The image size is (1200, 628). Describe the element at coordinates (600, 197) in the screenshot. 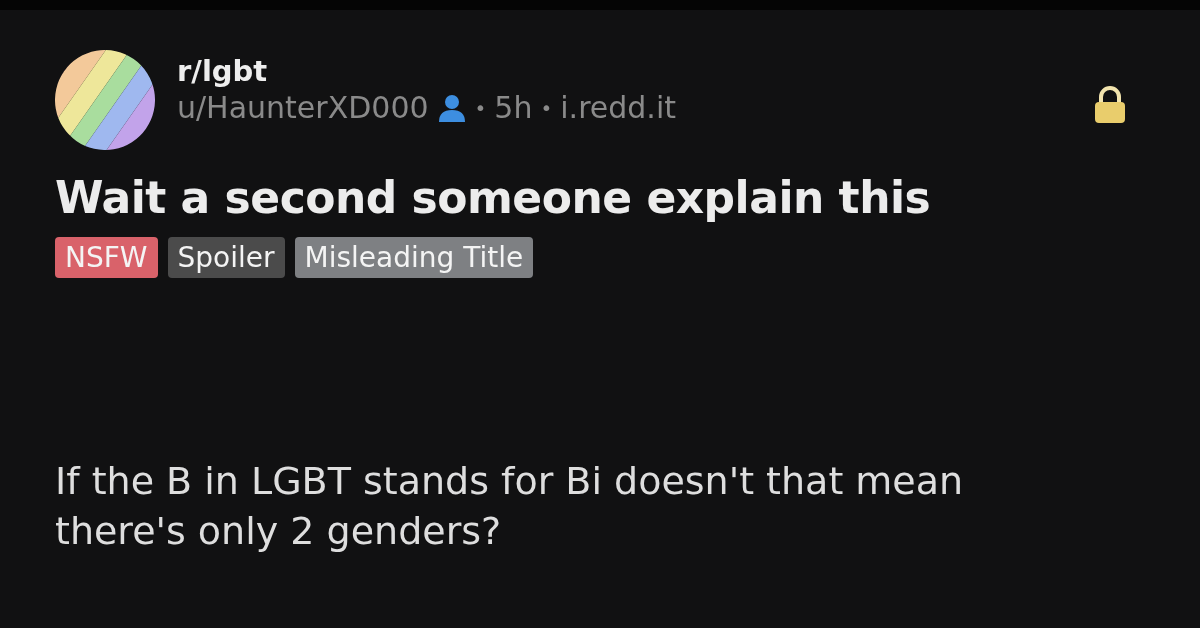

I see `post-title: Wait a second someone explain this` at that location.